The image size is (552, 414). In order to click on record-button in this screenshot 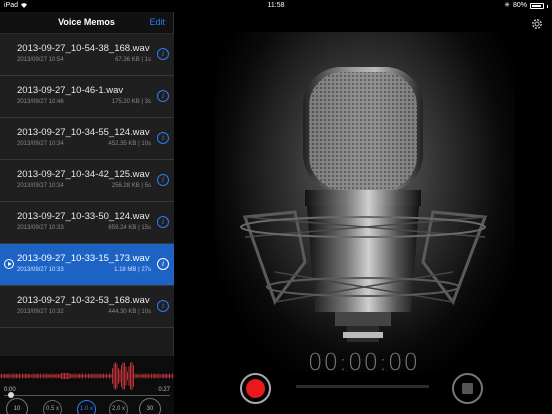, I will do `click(255, 388)`.